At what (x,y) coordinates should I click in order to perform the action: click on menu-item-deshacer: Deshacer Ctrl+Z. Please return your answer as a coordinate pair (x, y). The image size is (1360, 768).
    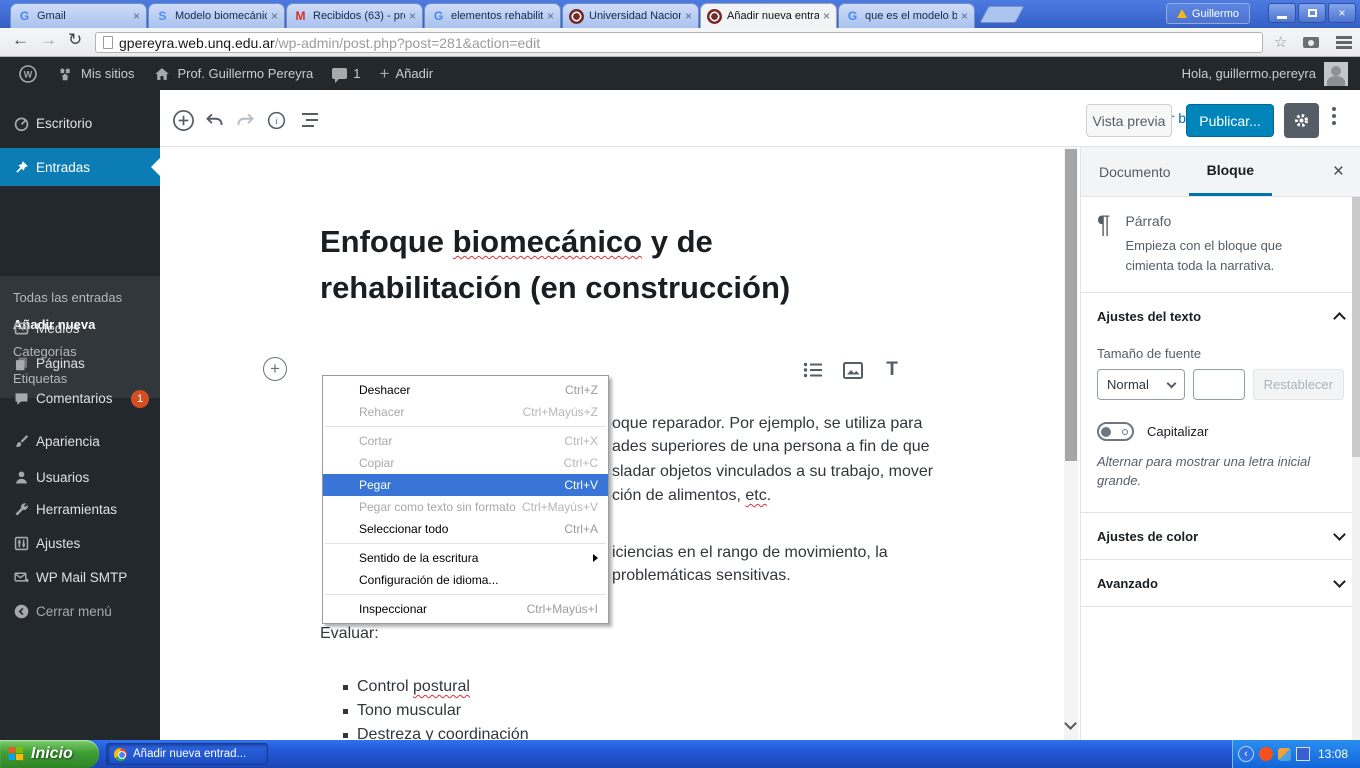
    Looking at the image, I should click on (465, 390).